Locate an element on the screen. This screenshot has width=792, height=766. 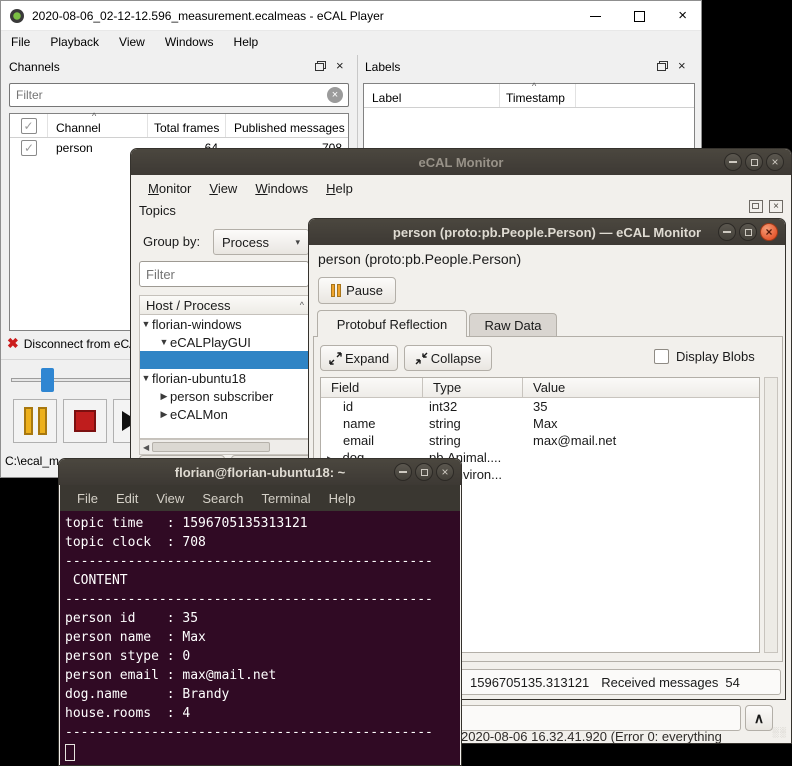
tree-header-host-process: Host / Process ^ is located at coordinates (225, 305).